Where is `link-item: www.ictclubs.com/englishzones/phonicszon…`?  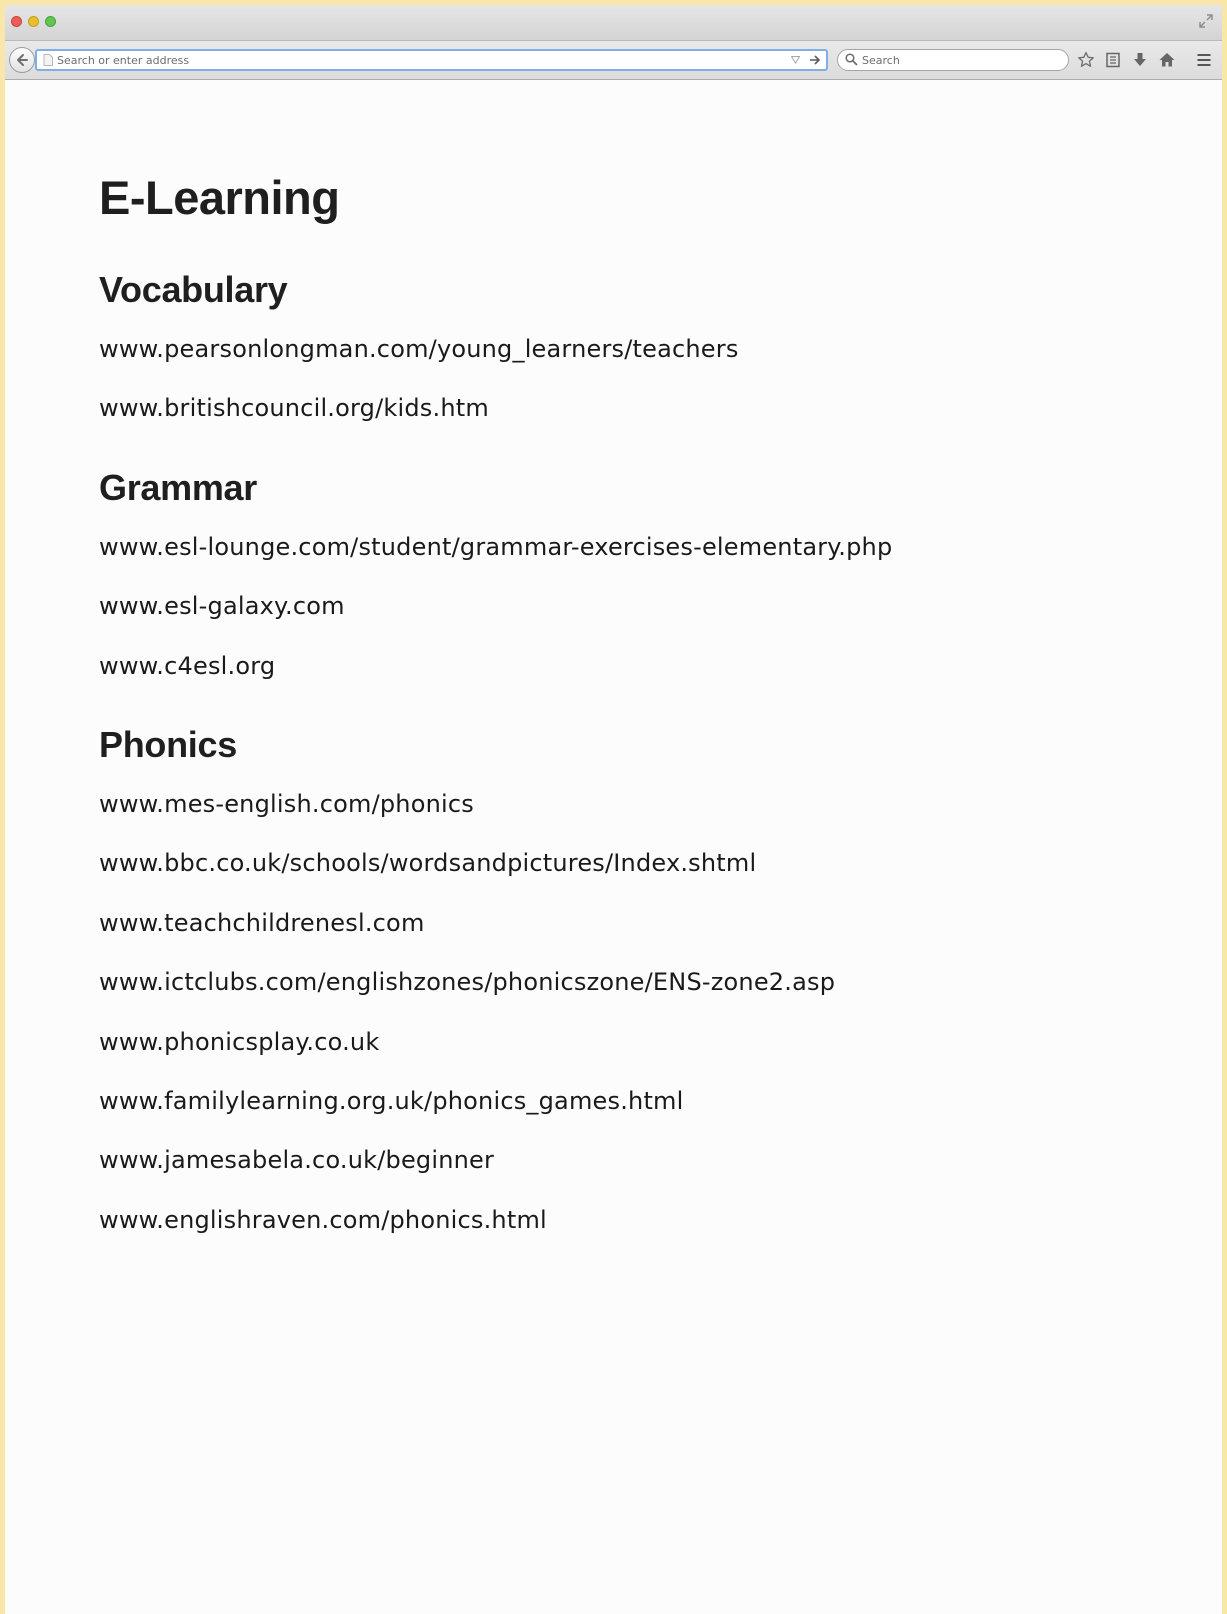 link-item: www.ictclubs.com/englishzones/phonicszon… is located at coordinates (467, 982).